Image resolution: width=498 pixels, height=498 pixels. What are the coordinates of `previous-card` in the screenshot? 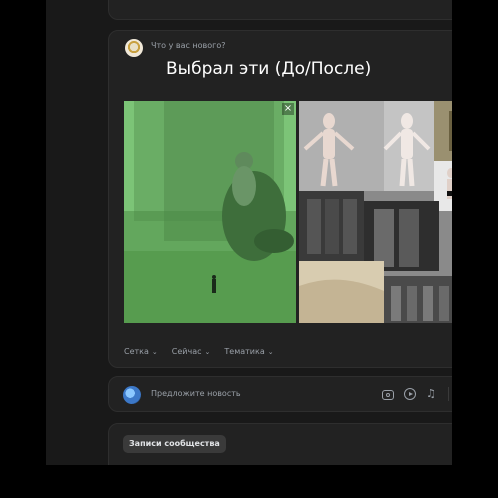 It's located at (280, 10).